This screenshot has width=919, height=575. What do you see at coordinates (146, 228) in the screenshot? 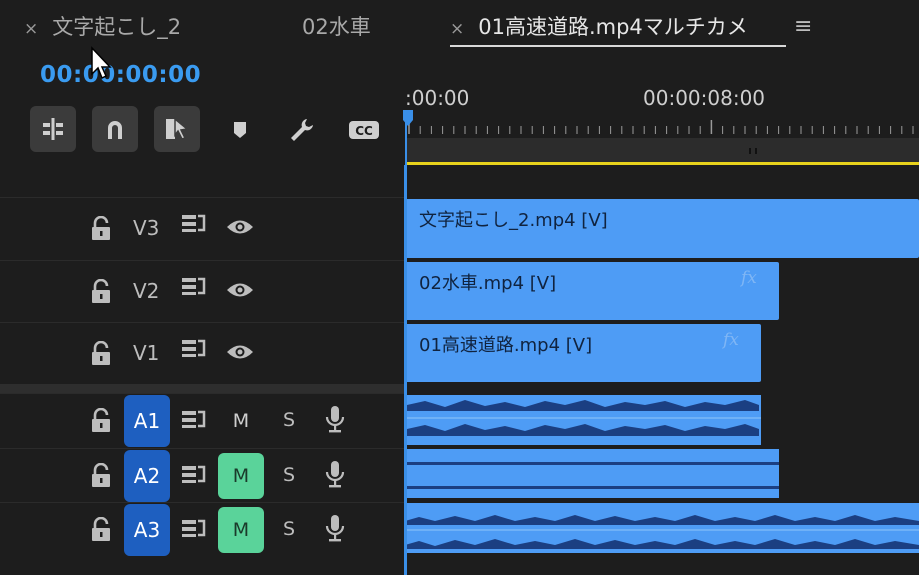
I see `track-name: V3` at bounding box center [146, 228].